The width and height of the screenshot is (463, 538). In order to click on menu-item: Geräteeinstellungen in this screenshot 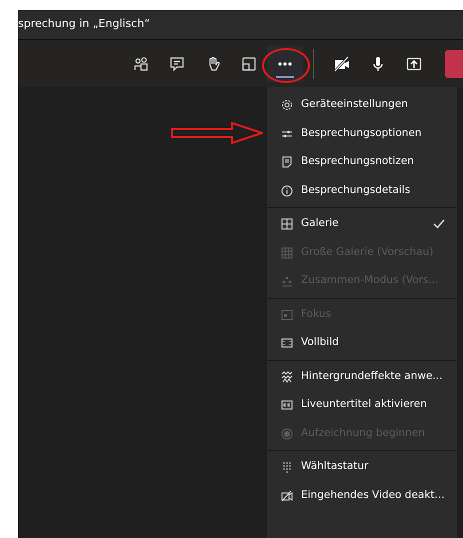, I will do `click(362, 105)`.